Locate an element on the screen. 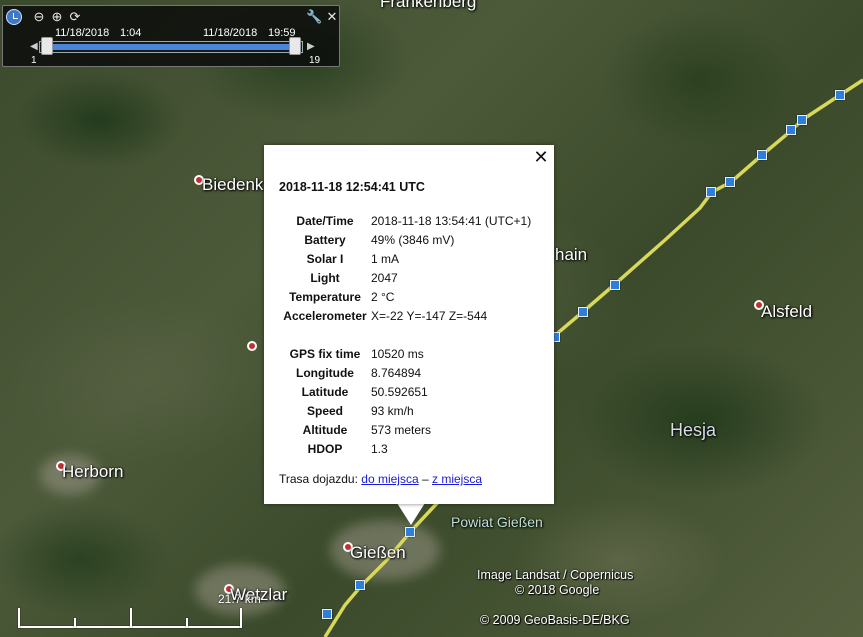 The image size is (863, 637). district-label-giessen: Powiat Gießen is located at coordinates (497, 522).